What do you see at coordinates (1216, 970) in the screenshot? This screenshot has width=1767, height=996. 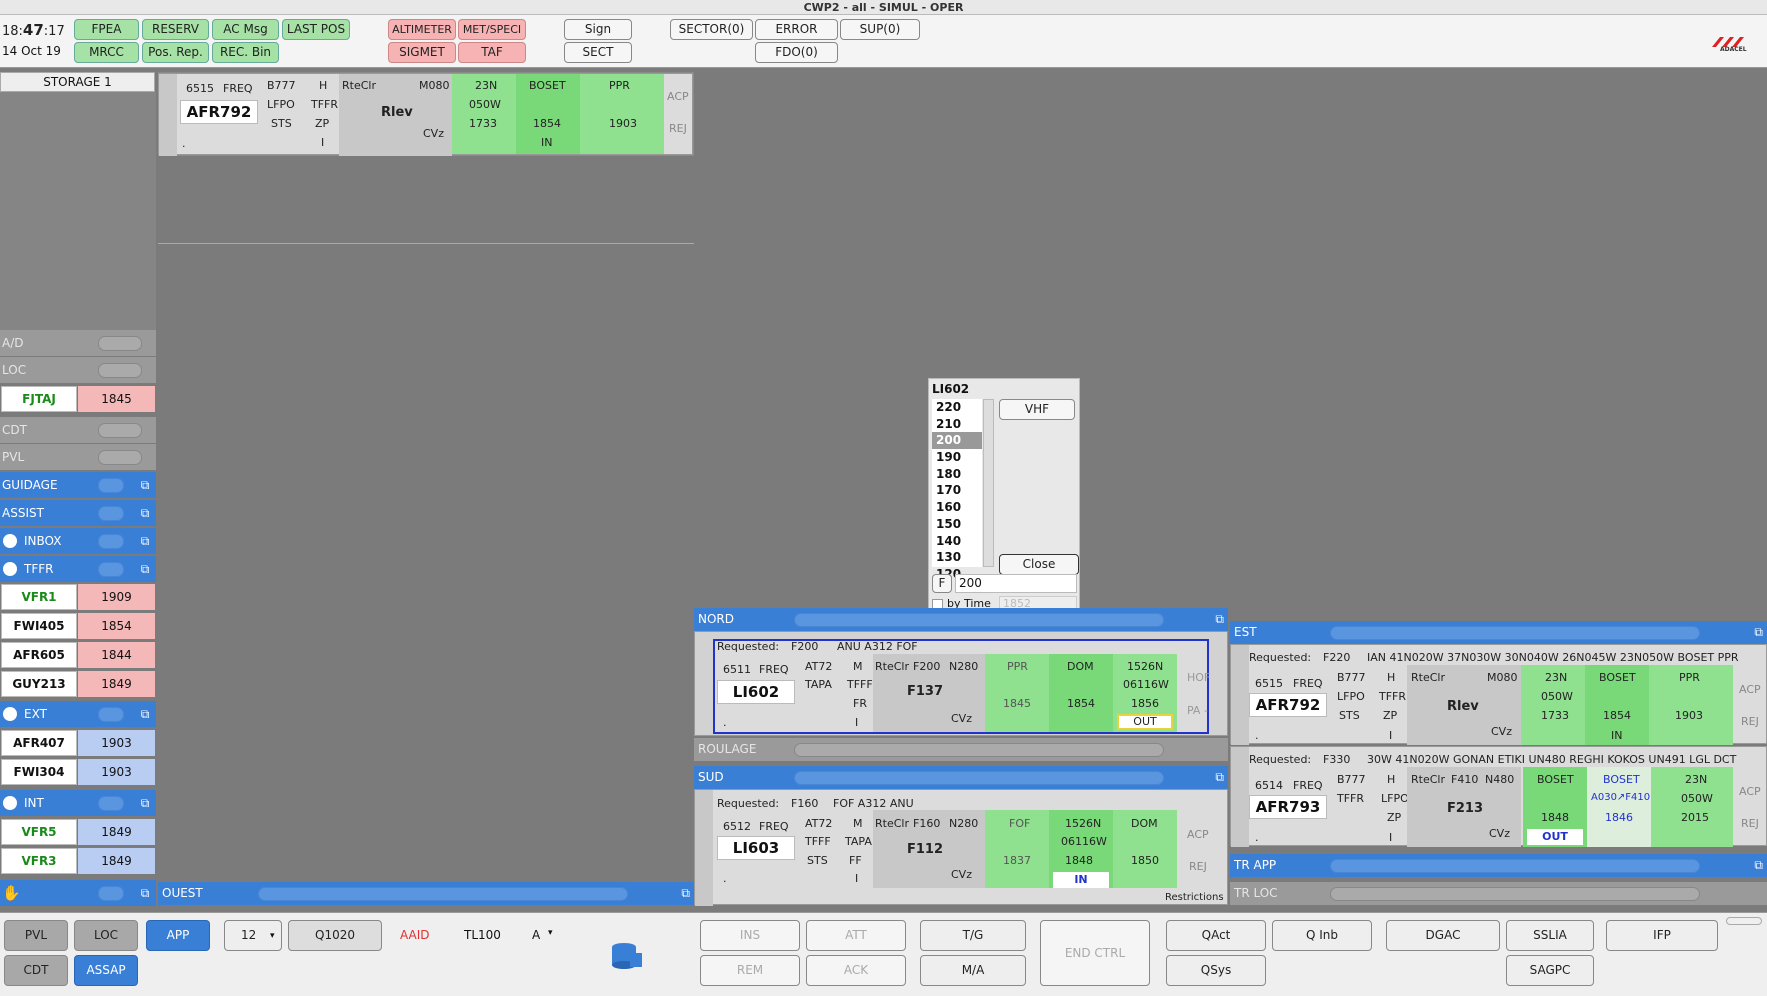 I see `qsys-button: QSys` at bounding box center [1216, 970].